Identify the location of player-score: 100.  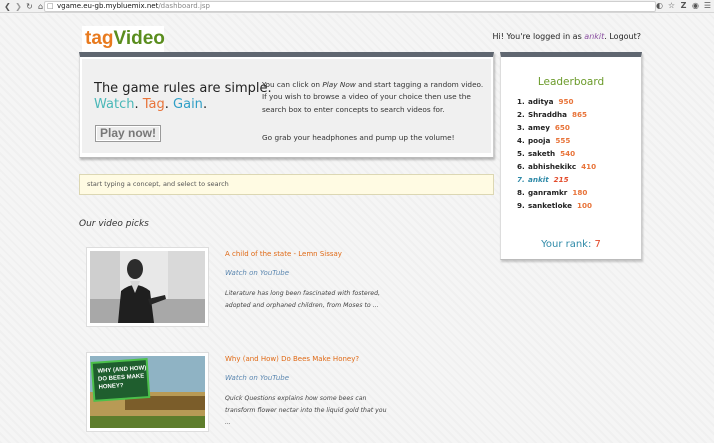
(585, 205).